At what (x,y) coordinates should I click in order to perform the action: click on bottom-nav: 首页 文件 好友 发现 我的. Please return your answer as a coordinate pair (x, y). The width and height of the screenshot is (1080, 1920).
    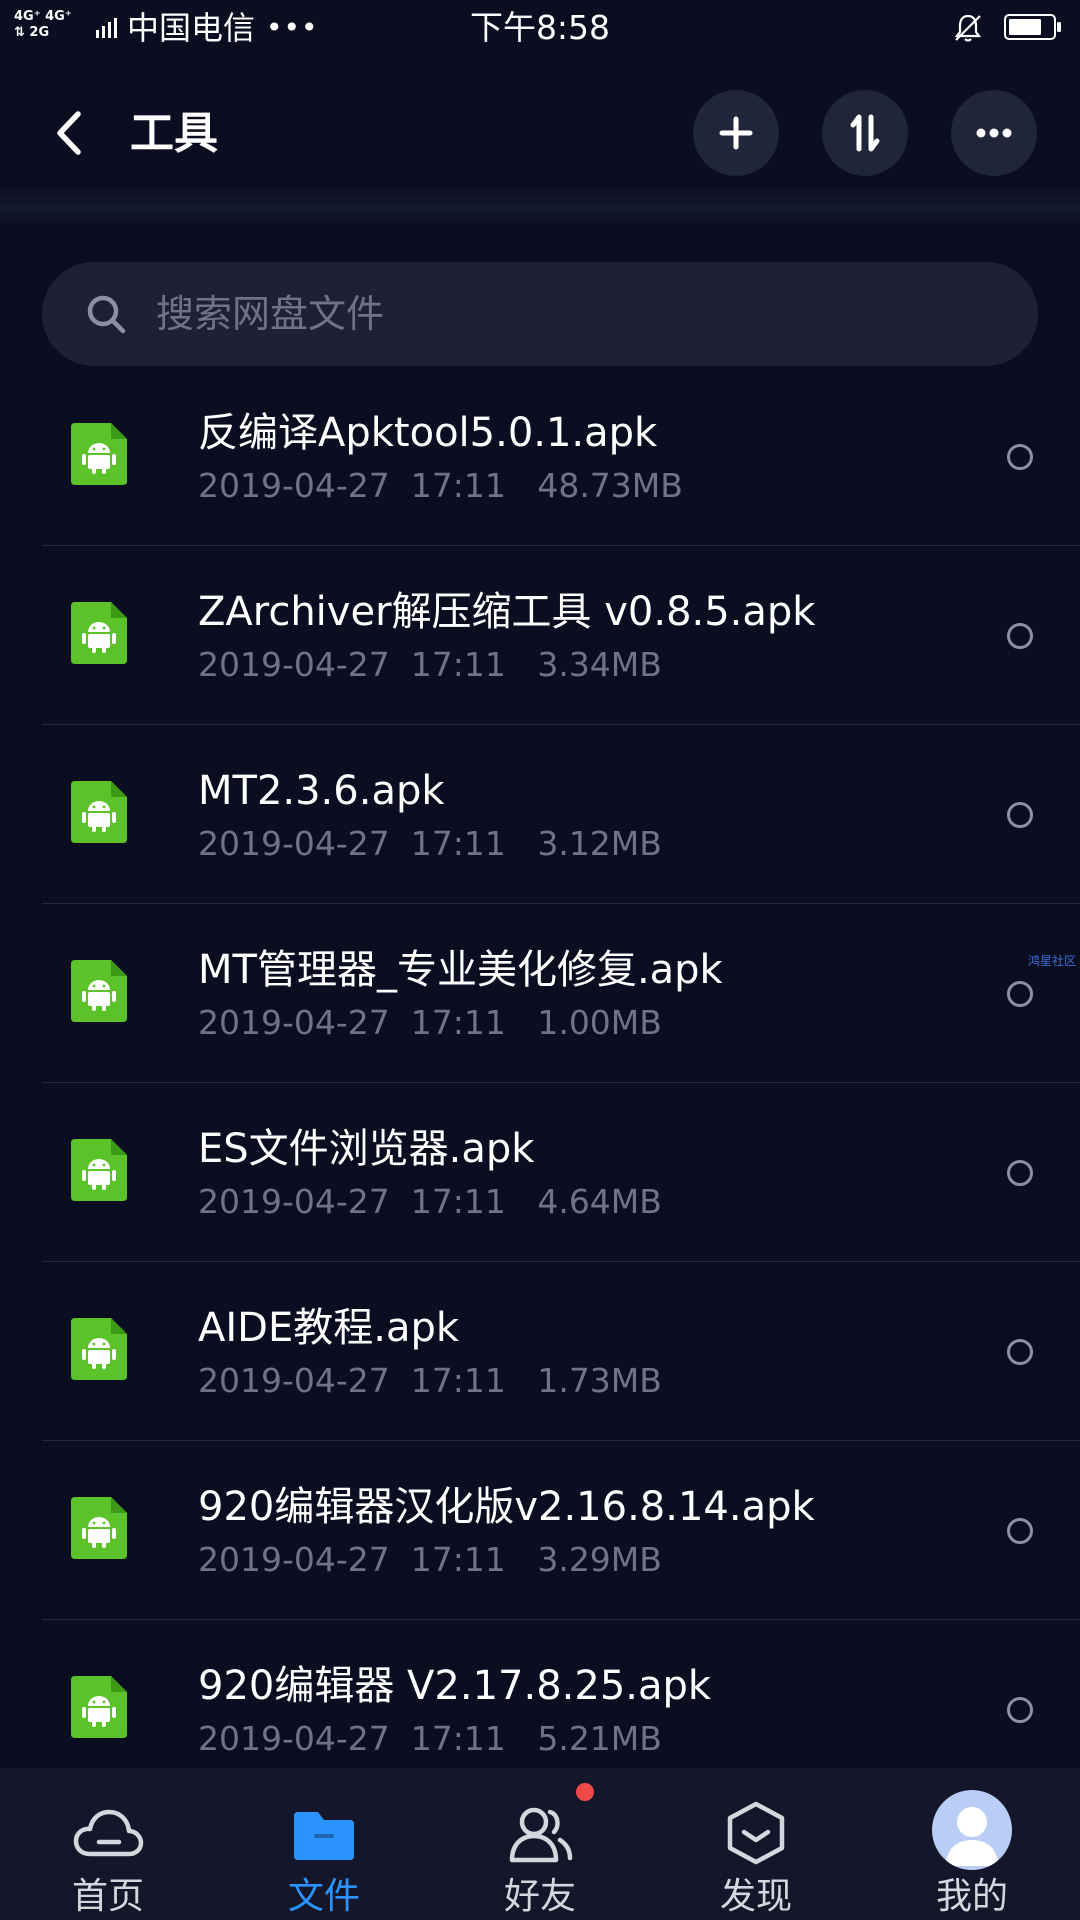
    Looking at the image, I should click on (540, 1844).